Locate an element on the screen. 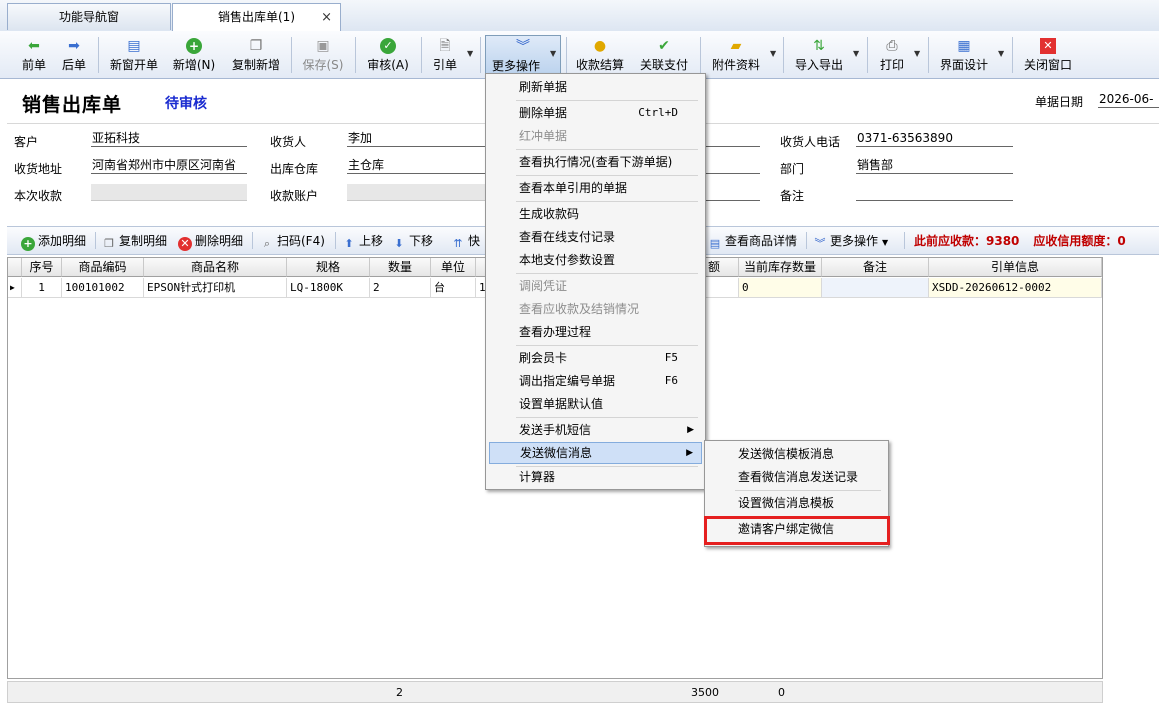 The height and width of the screenshot is (706, 1159). menu-item-wechat: 发送微信消息 ▶ is located at coordinates (595, 453).